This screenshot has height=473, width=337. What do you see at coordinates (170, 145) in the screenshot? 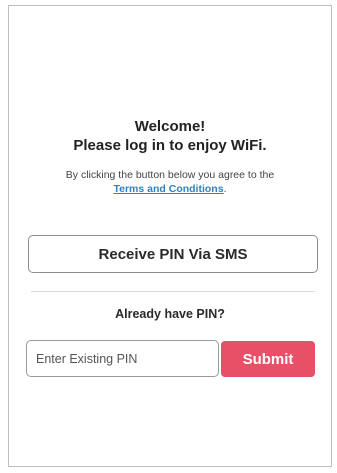
I see `welcome-subtitle: Please log in to enjoy WiFi.` at bounding box center [170, 145].